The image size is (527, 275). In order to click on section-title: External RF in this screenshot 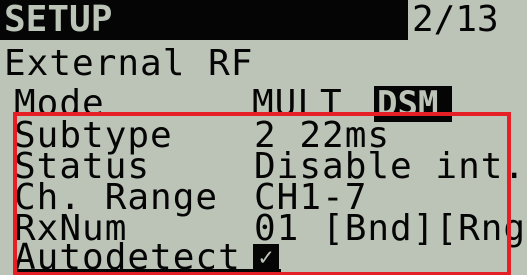, I will do `click(129, 63)`.